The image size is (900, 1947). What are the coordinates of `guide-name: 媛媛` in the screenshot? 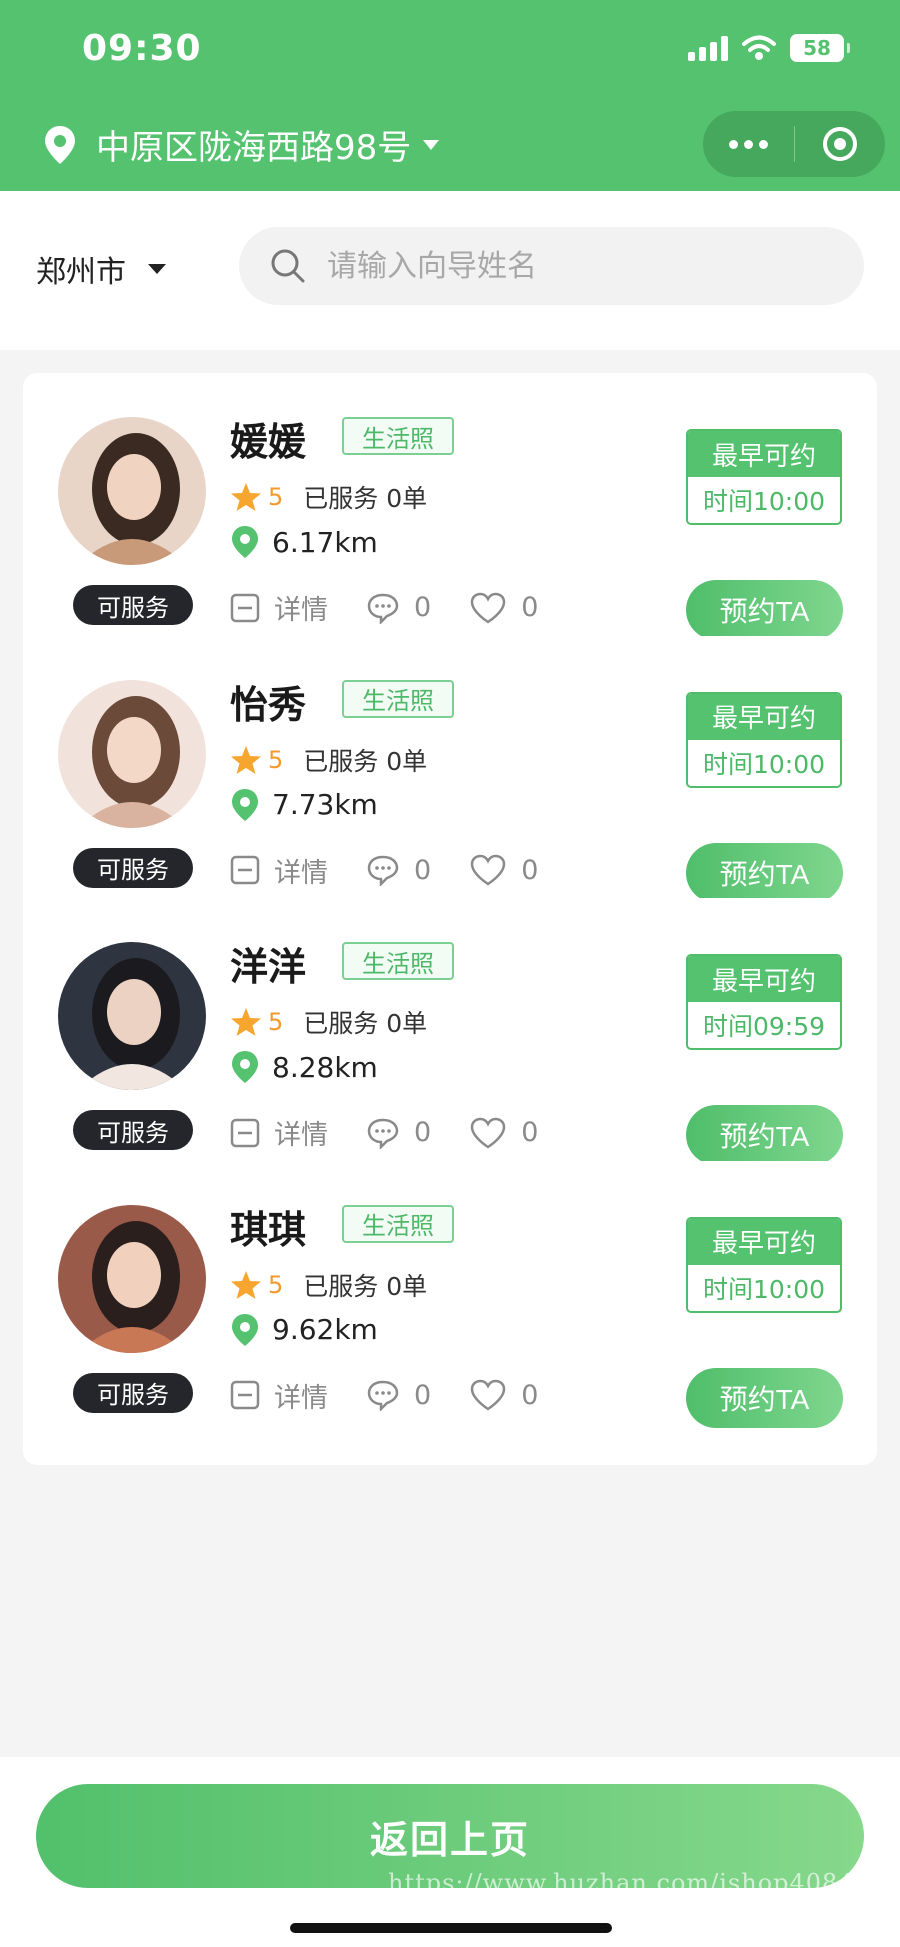 It's located at (268, 442).